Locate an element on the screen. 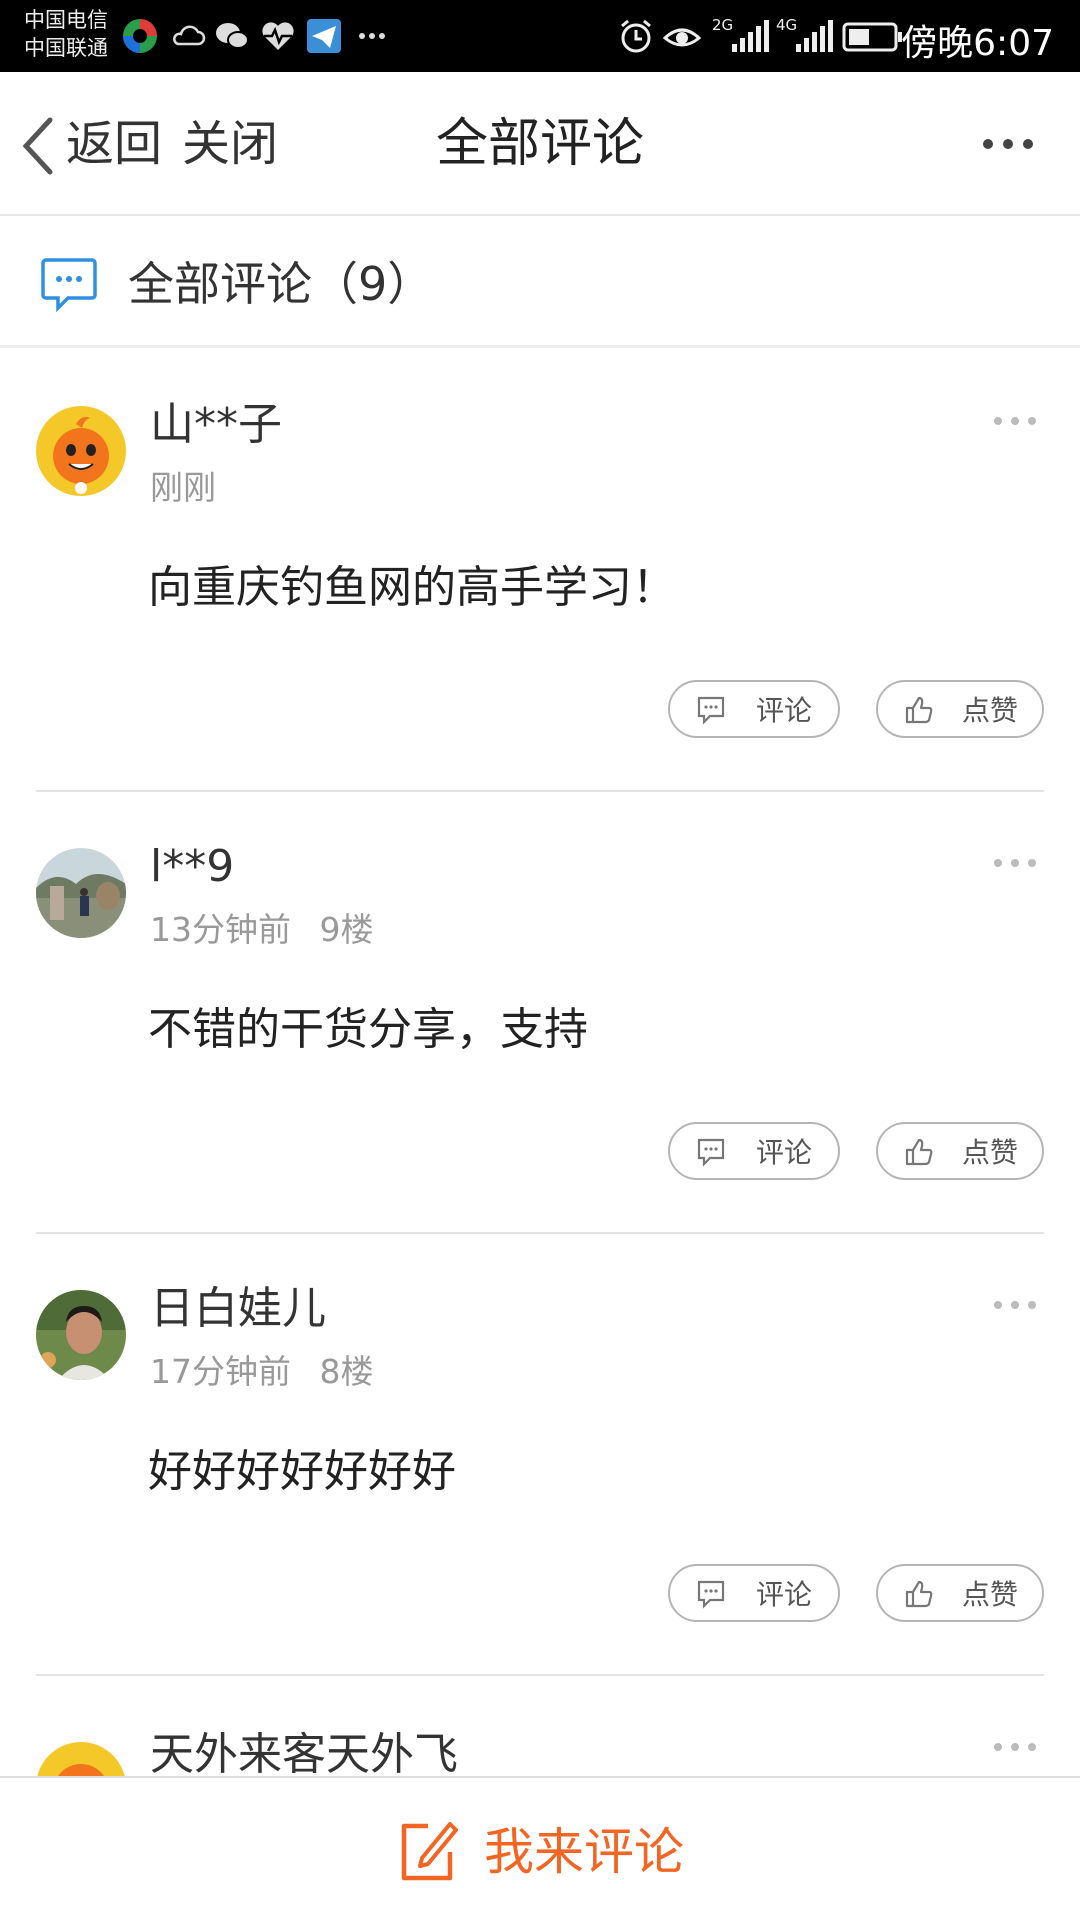 This screenshot has width=1080, height=1920. comment-text: 好好好好好好好 is located at coordinates (302, 1471).